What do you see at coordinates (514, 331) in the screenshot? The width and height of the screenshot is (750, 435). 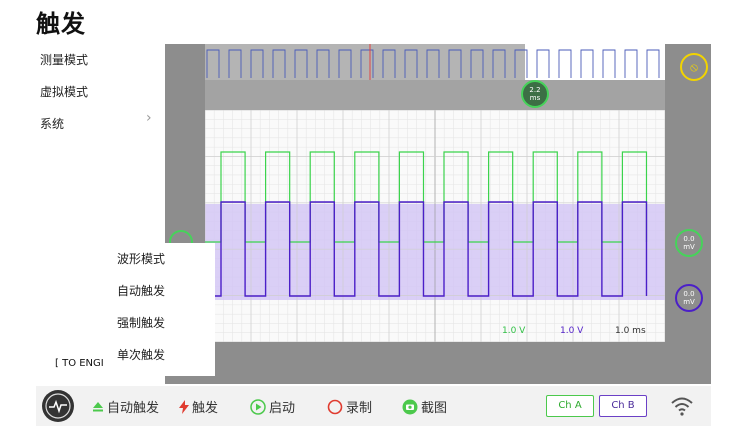 I see `channel-a-scale: 1.0 V` at bounding box center [514, 331].